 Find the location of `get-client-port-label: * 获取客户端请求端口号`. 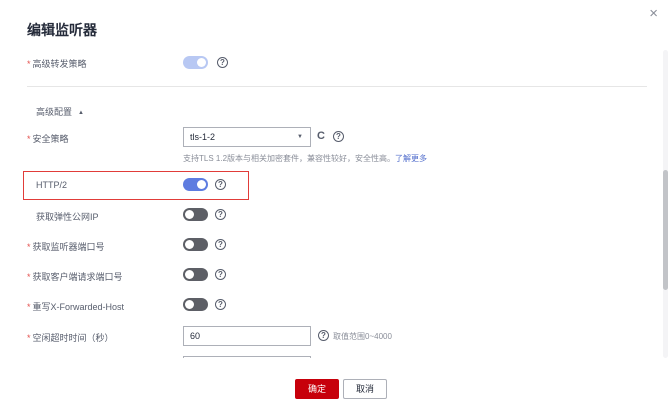

get-client-port-label: * 获取客户端请求端口号 is located at coordinates (75, 277).